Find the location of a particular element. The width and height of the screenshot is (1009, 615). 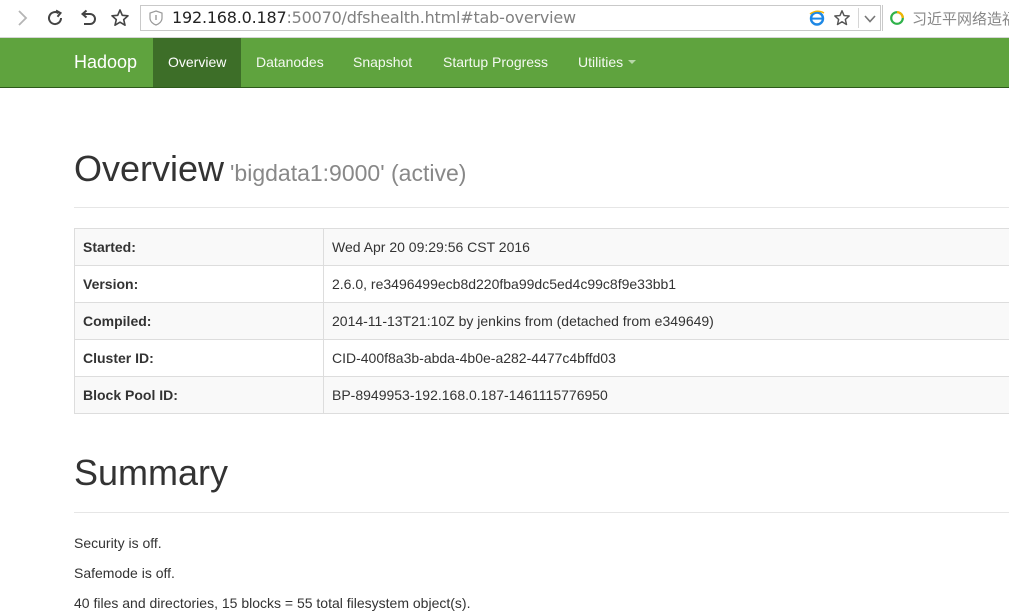

bookmark-star-icon is located at coordinates (120, 18).